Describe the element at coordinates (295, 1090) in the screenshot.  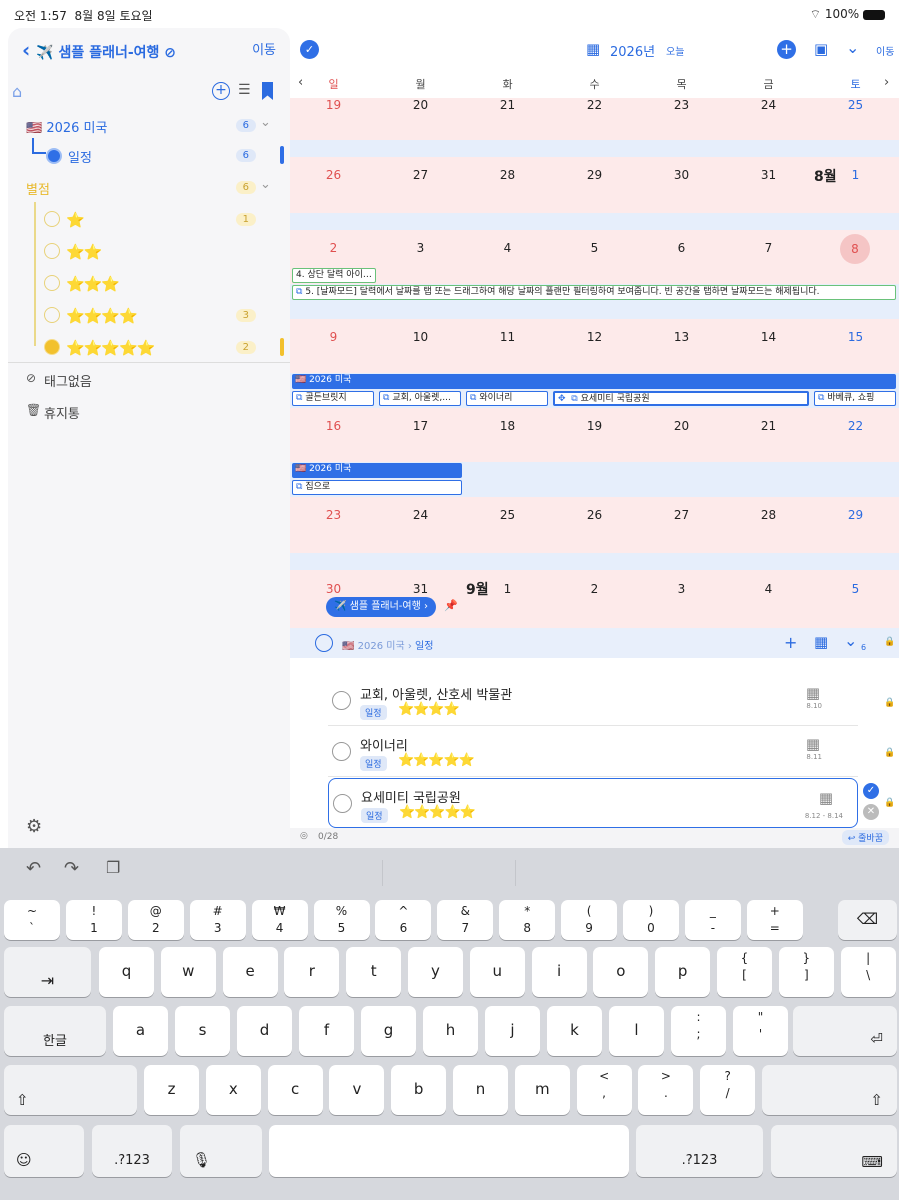
I see `key: c` at that location.